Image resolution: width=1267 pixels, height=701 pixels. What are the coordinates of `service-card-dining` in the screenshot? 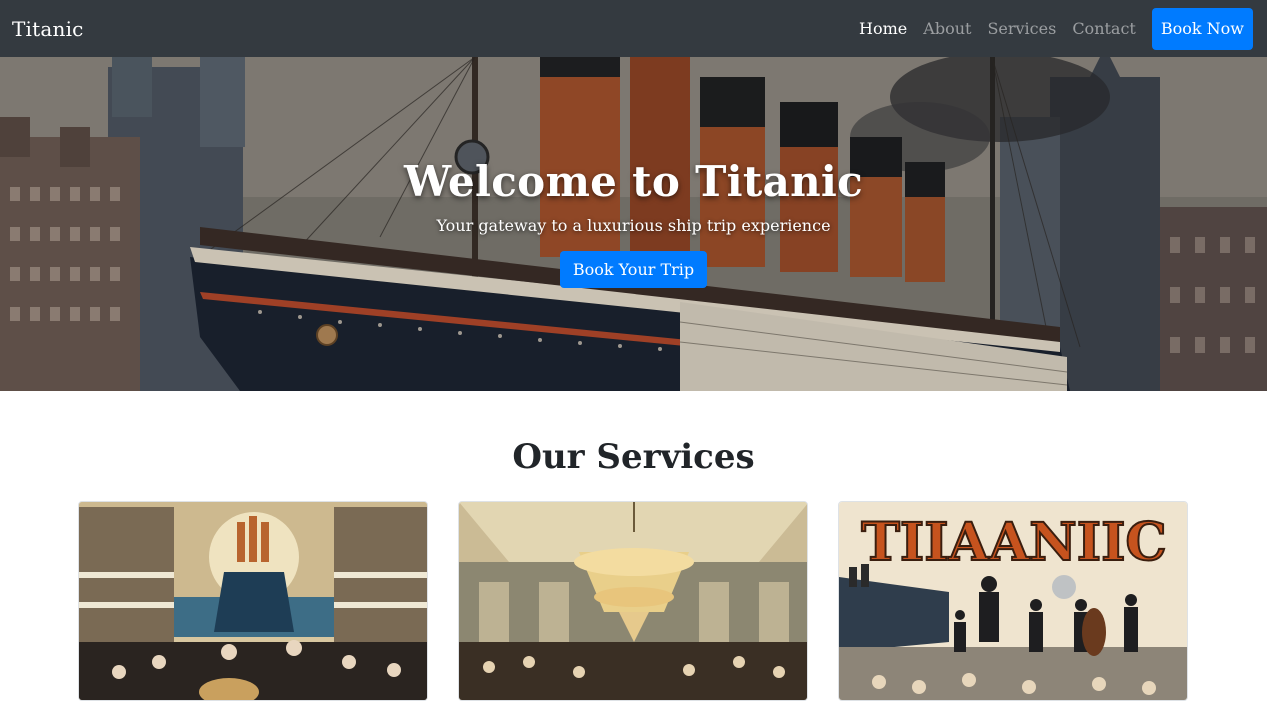 It's located at (253, 601).